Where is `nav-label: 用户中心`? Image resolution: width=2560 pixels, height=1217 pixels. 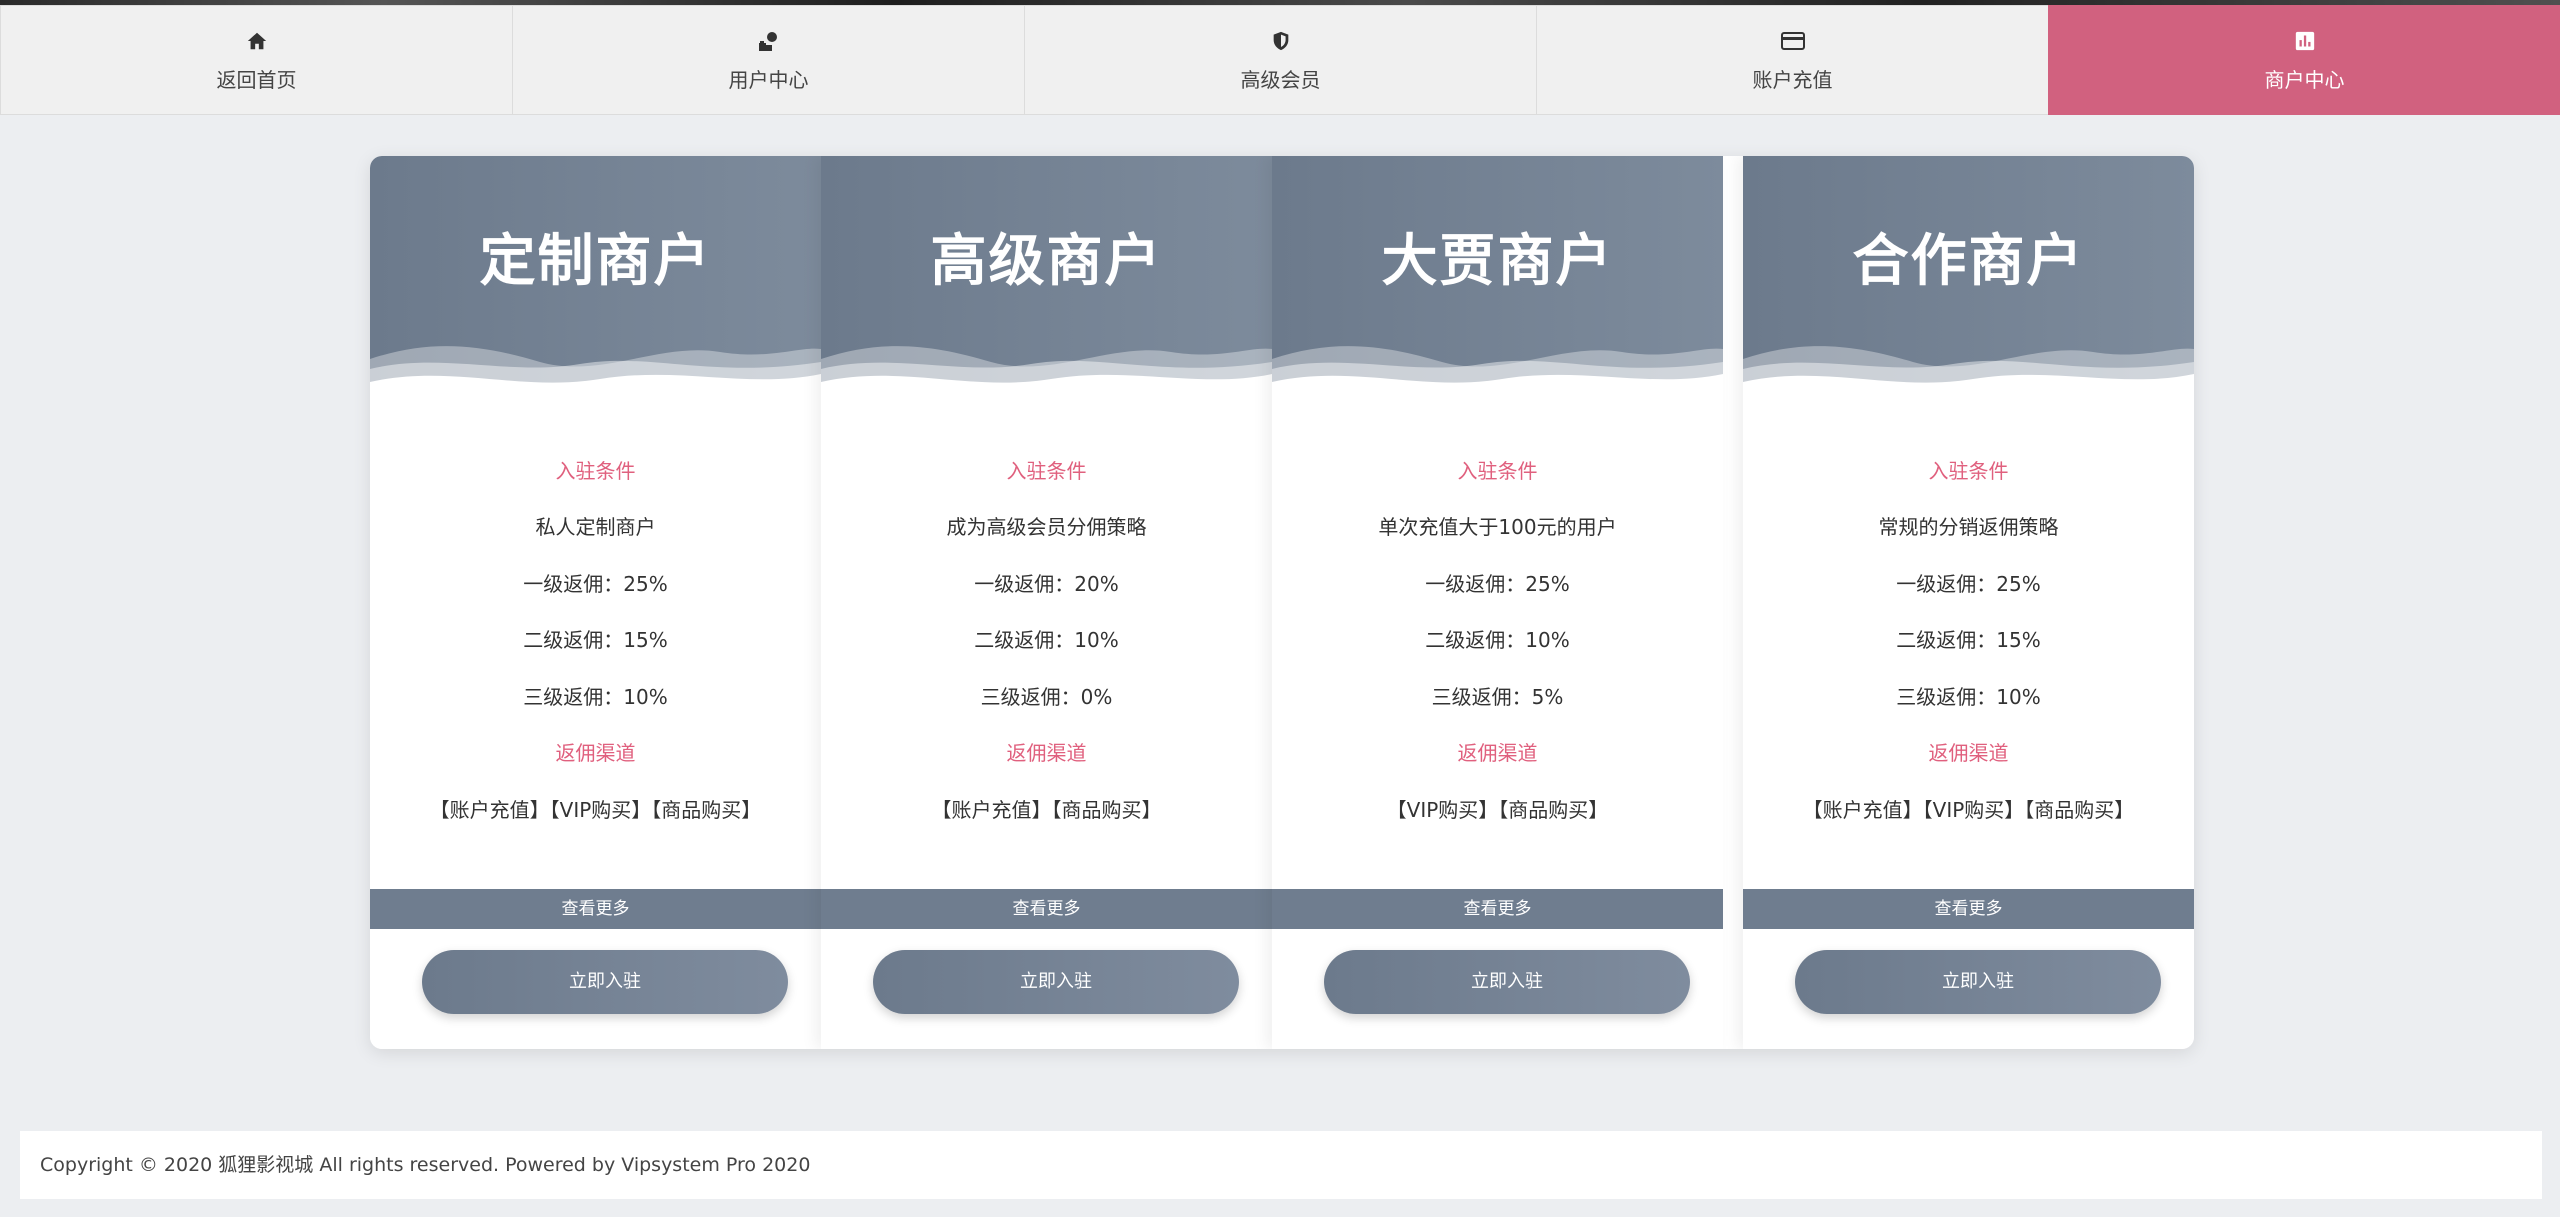
nav-label: 用户中心 is located at coordinates (768, 79).